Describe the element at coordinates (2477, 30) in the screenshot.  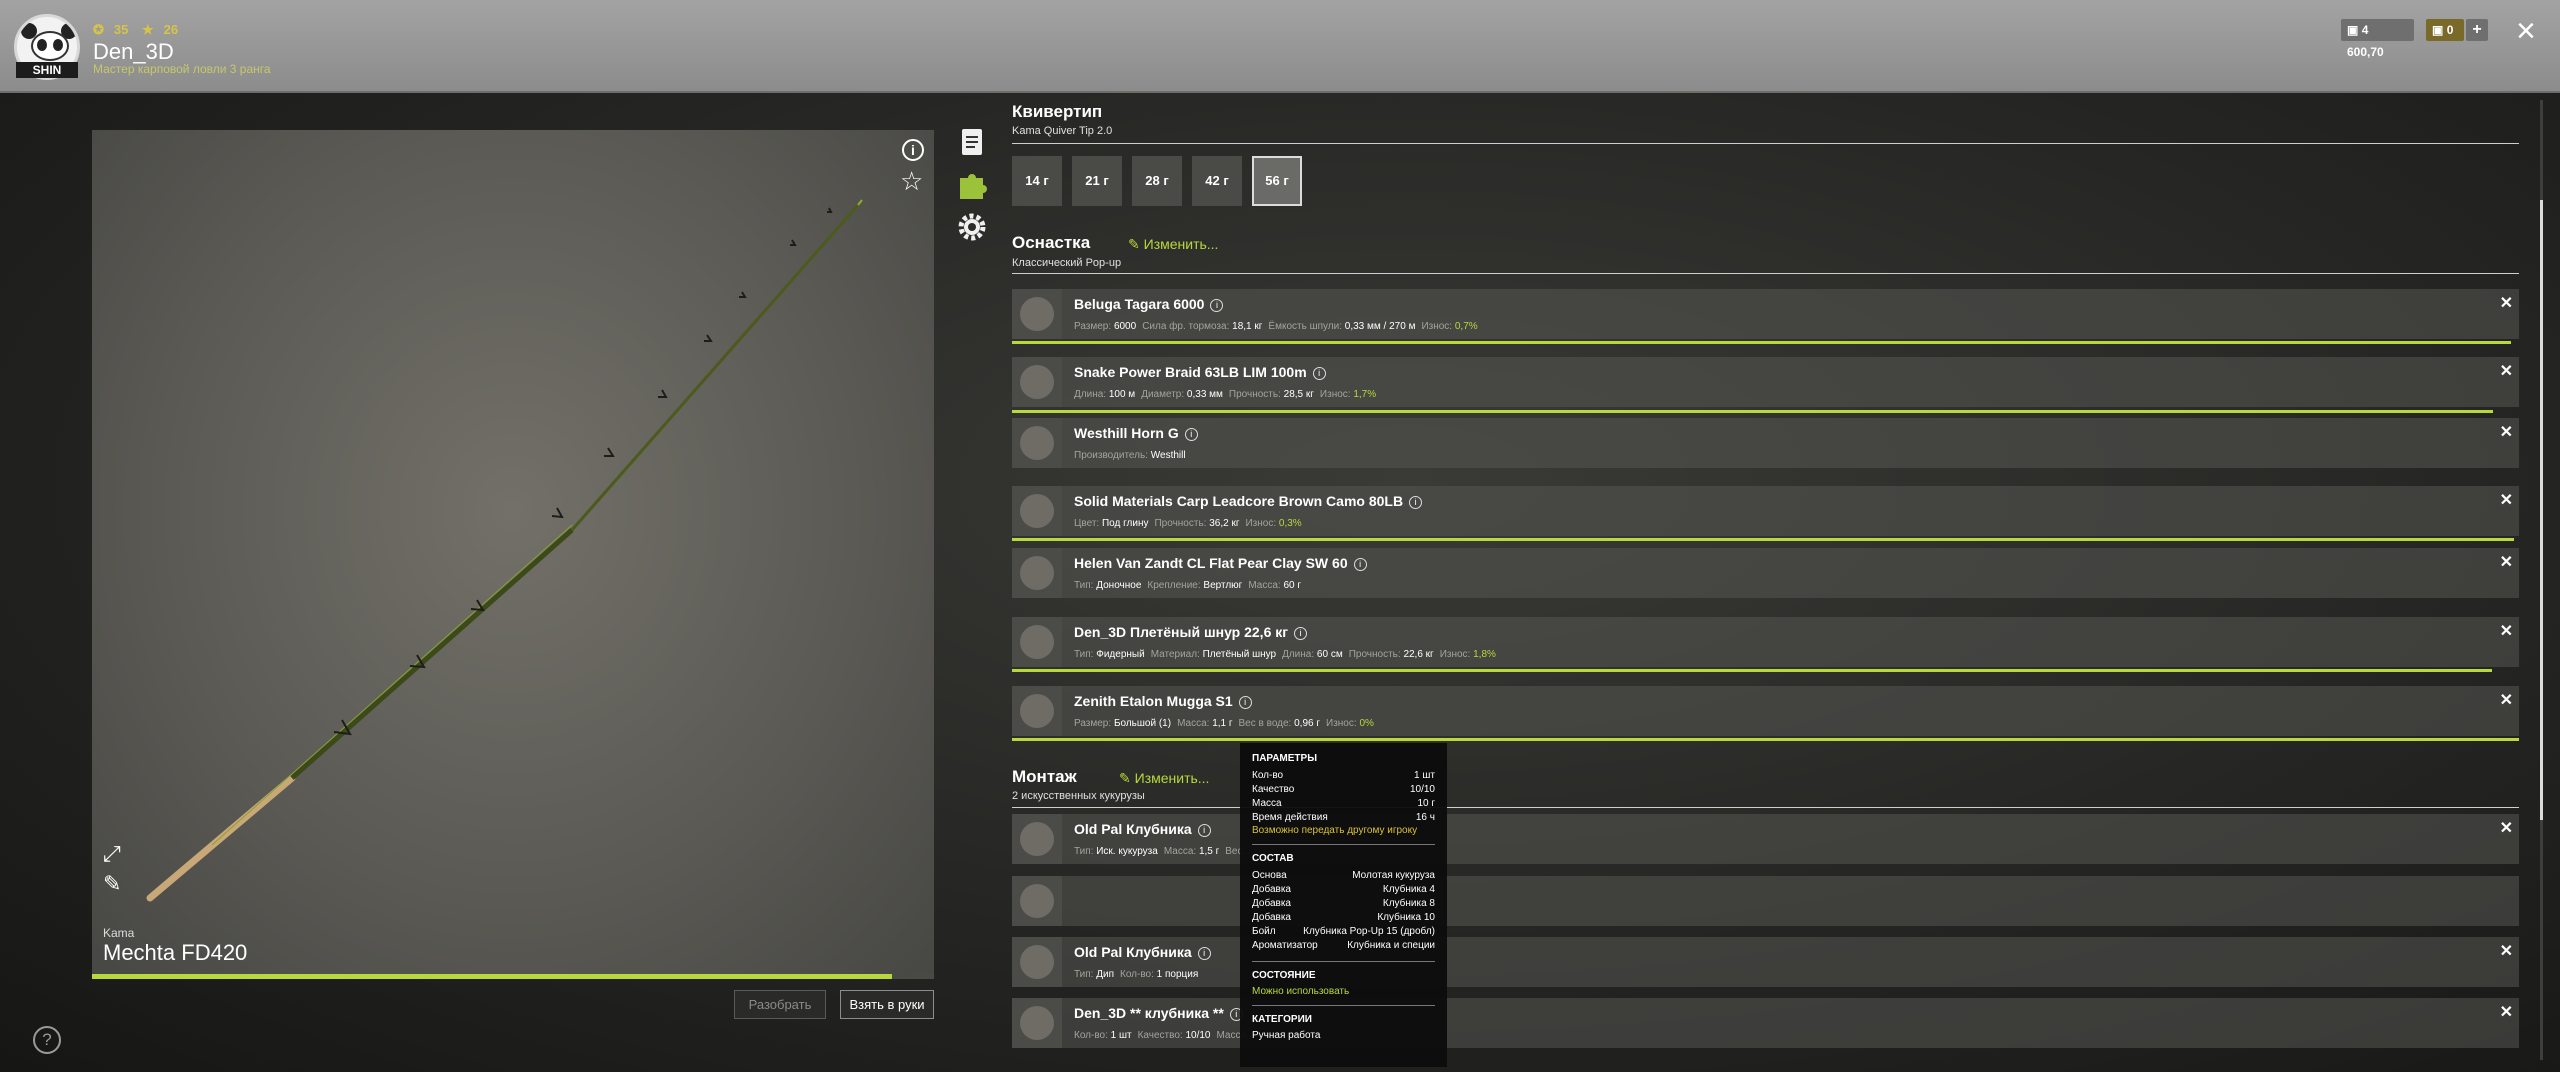
I see `add-currency-button: +` at that location.